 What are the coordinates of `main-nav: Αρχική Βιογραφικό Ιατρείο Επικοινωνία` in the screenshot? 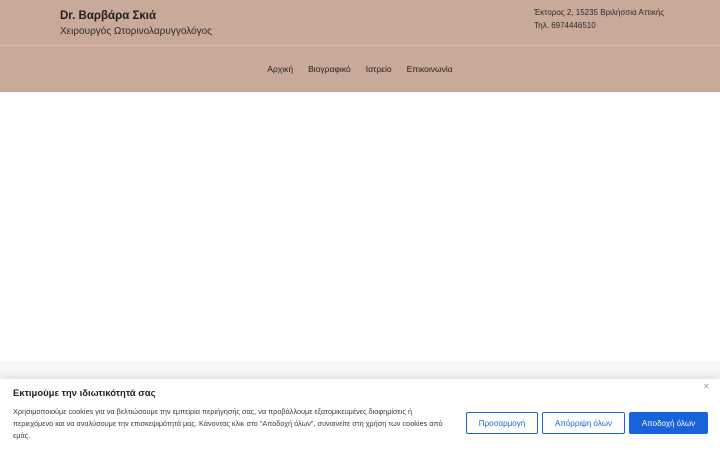 It's located at (360, 69).